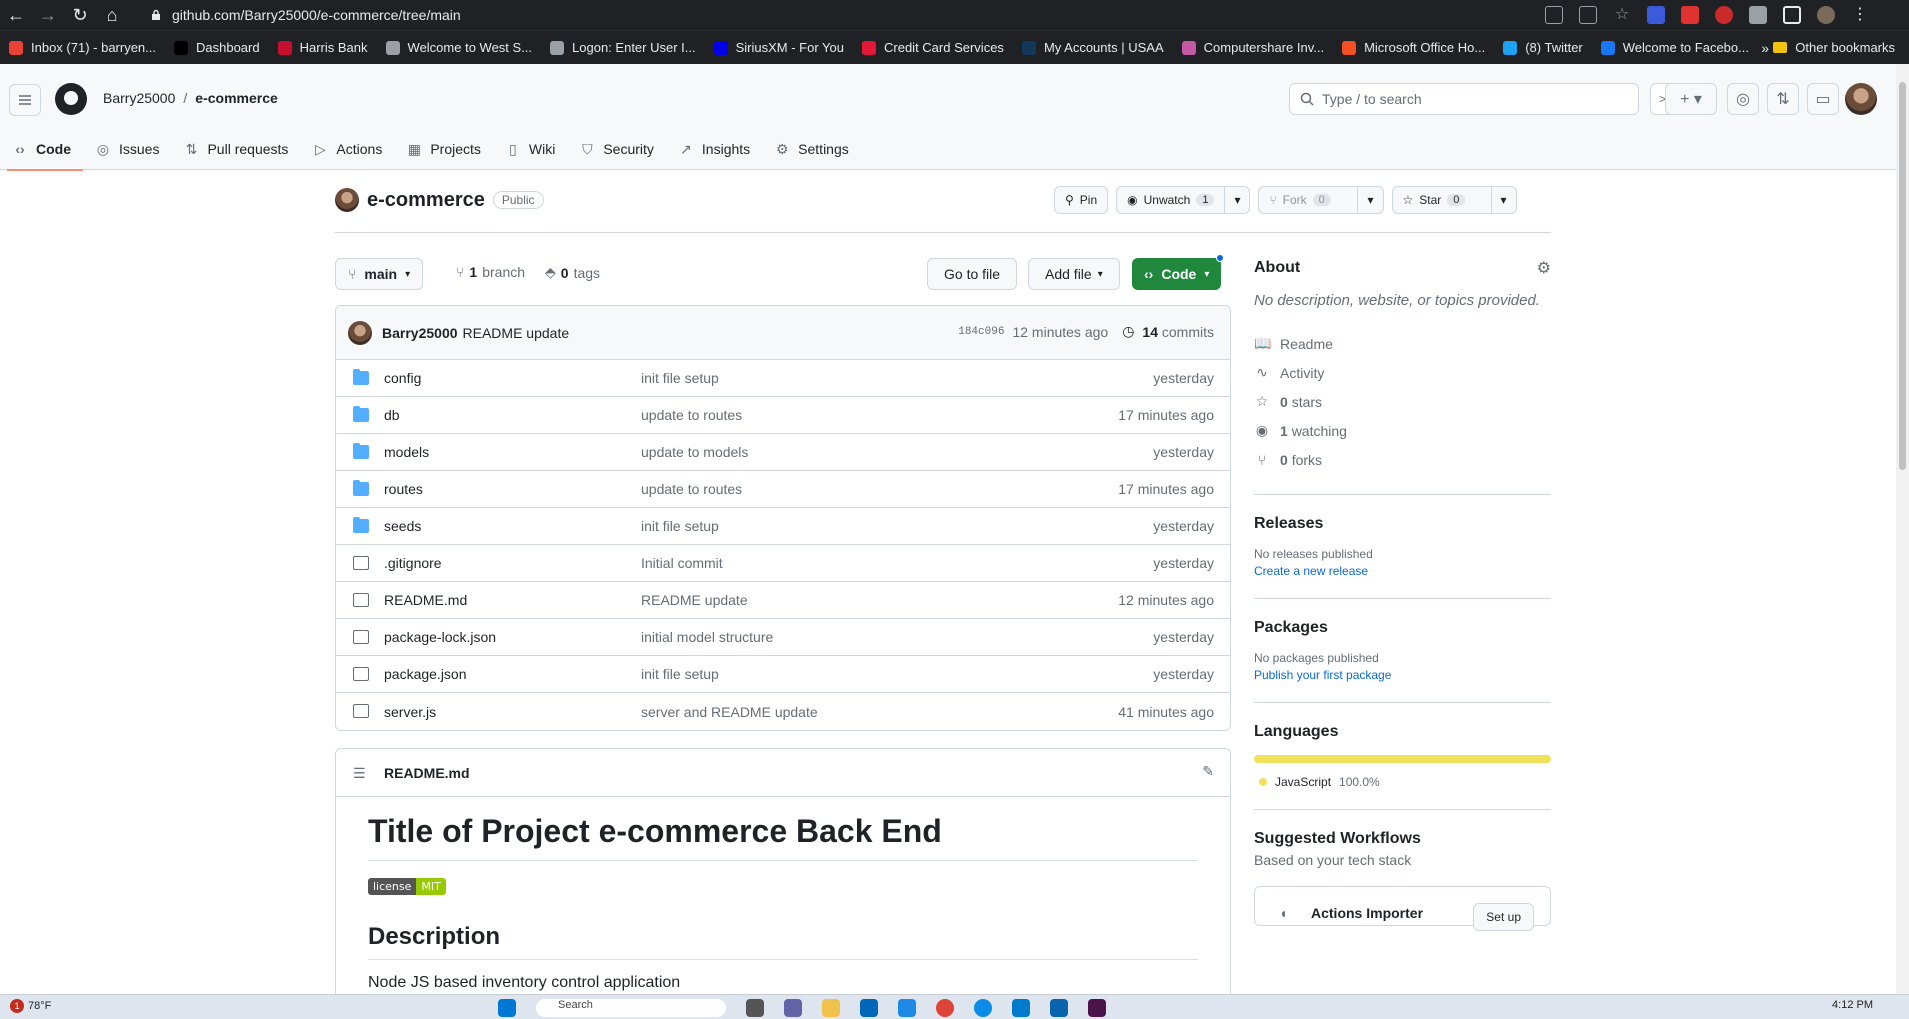 This screenshot has height=1019, width=1909. What do you see at coordinates (25, 100) in the screenshot?
I see `hamburger-menu-icon` at bounding box center [25, 100].